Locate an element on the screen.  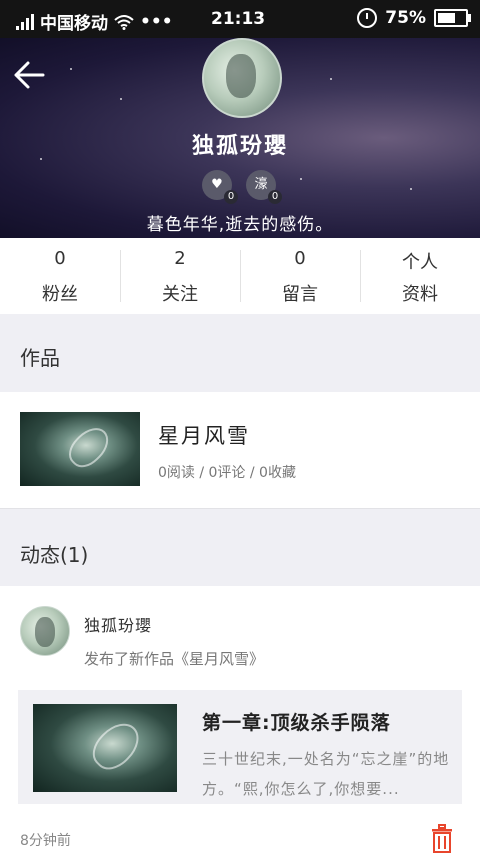
like-badge: ♥ 0 is located at coordinates (220, 187).